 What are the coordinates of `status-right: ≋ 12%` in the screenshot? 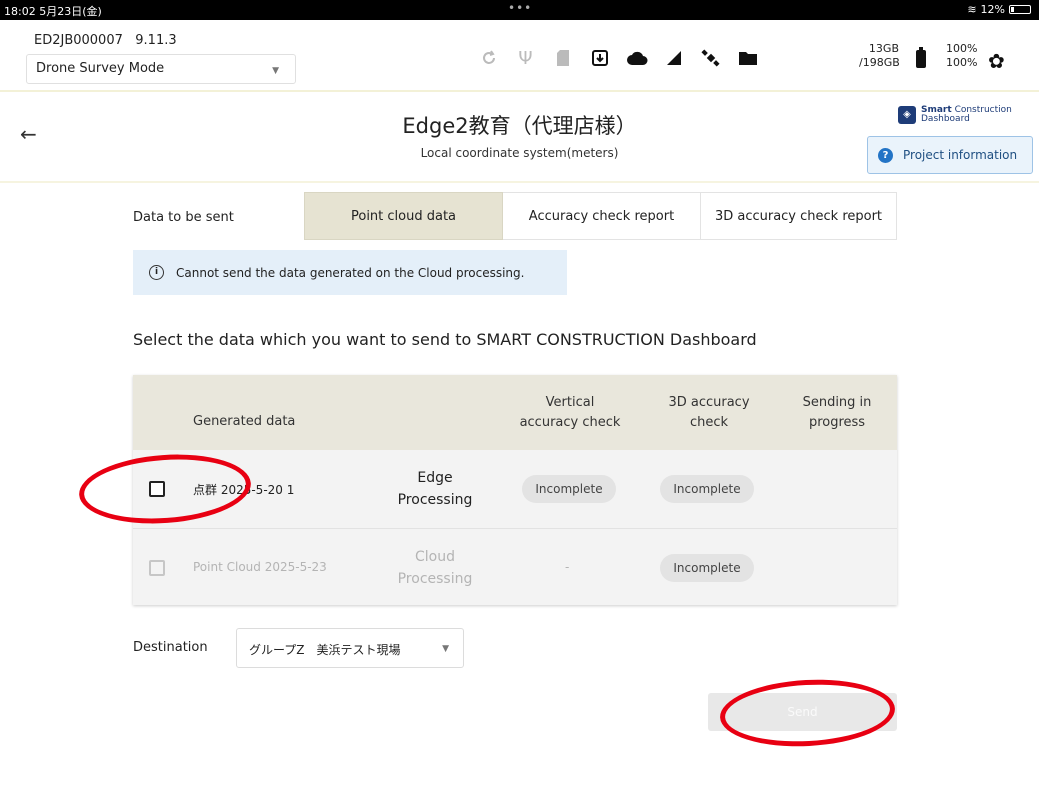 It's located at (999, 9).